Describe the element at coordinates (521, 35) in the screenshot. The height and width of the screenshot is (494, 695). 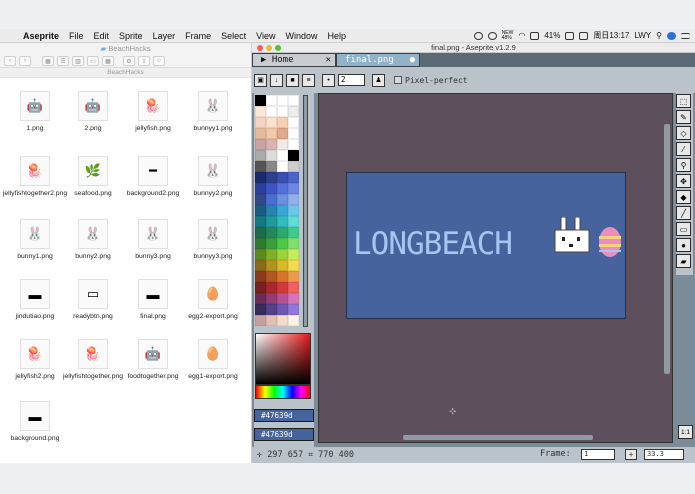
I see `wifi-icon: ◠` at that location.